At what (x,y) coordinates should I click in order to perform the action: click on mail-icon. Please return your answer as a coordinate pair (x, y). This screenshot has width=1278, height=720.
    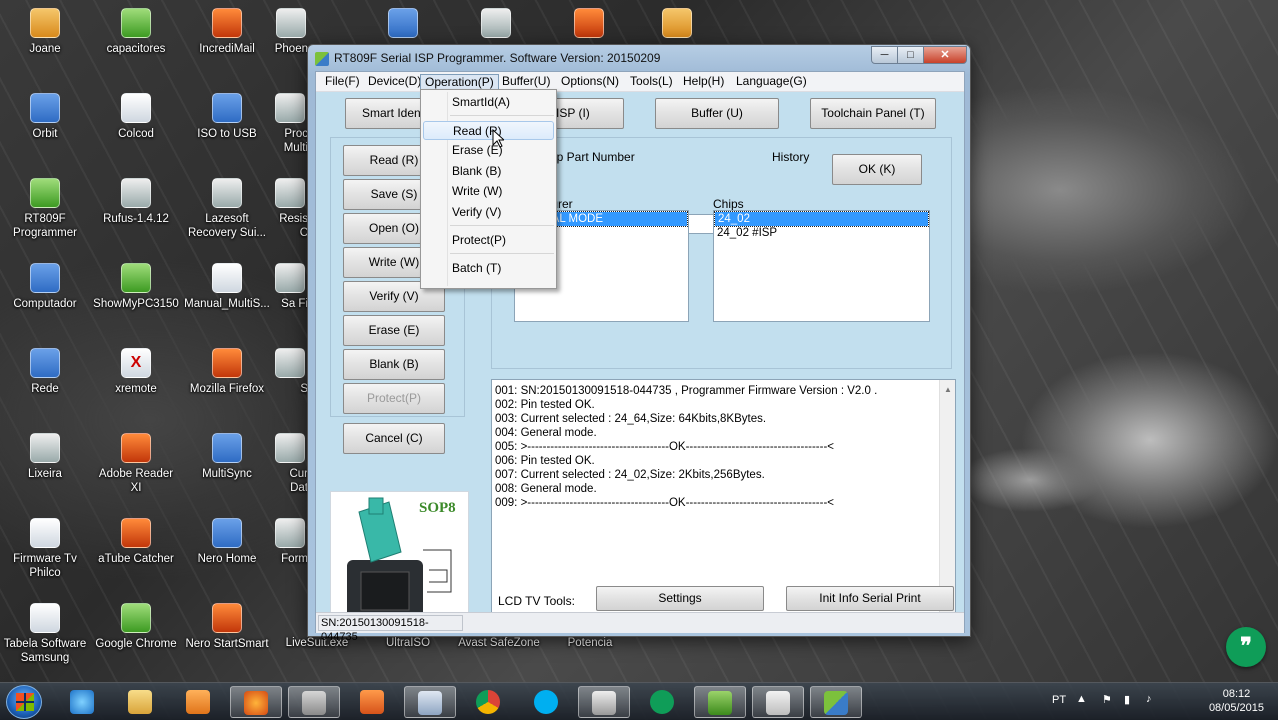
    Looking at the image, I should click on (227, 23).